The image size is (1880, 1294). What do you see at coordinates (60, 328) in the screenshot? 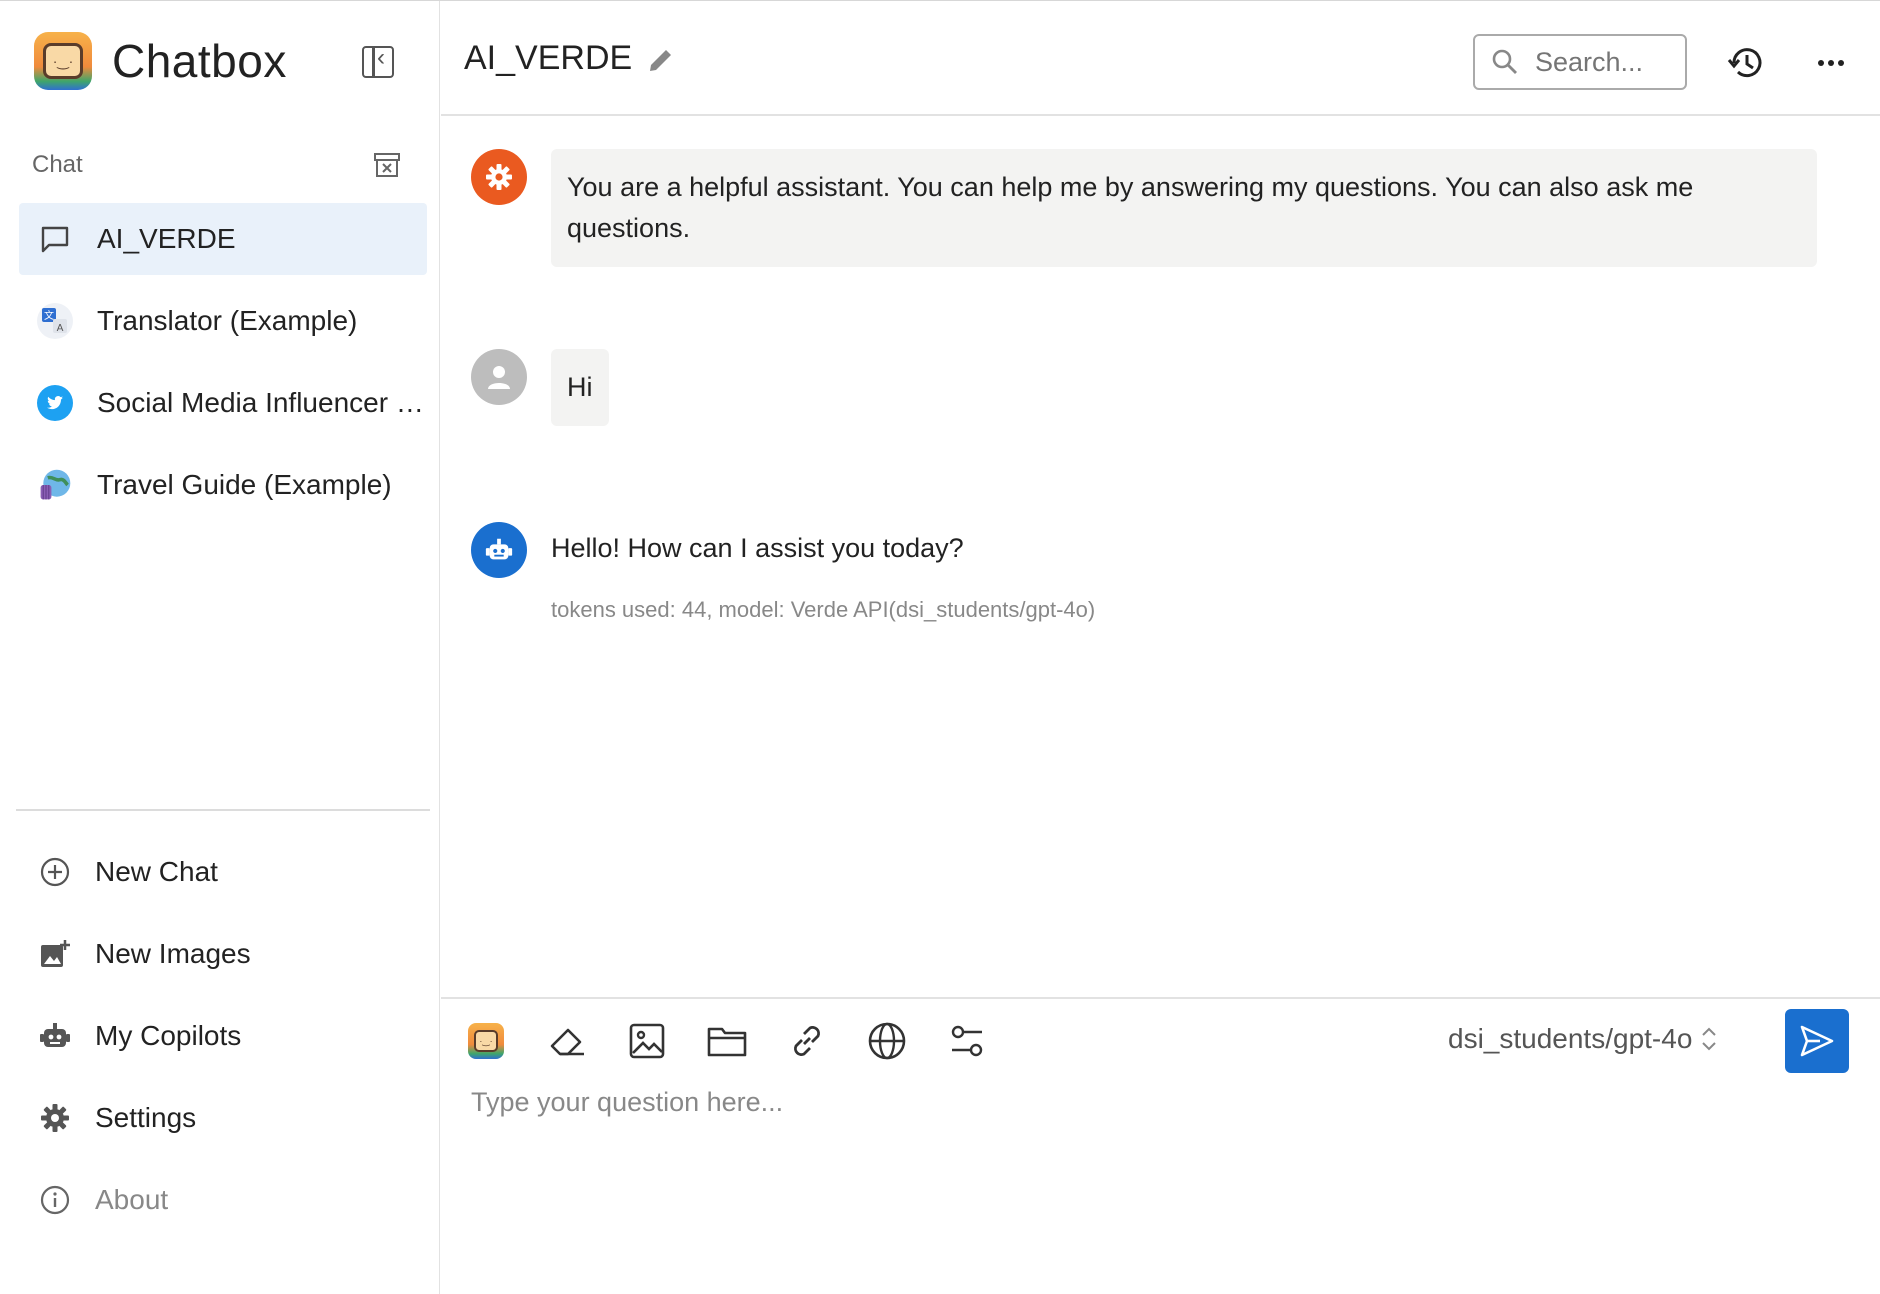
I see `svg-text: A` at bounding box center [60, 328].